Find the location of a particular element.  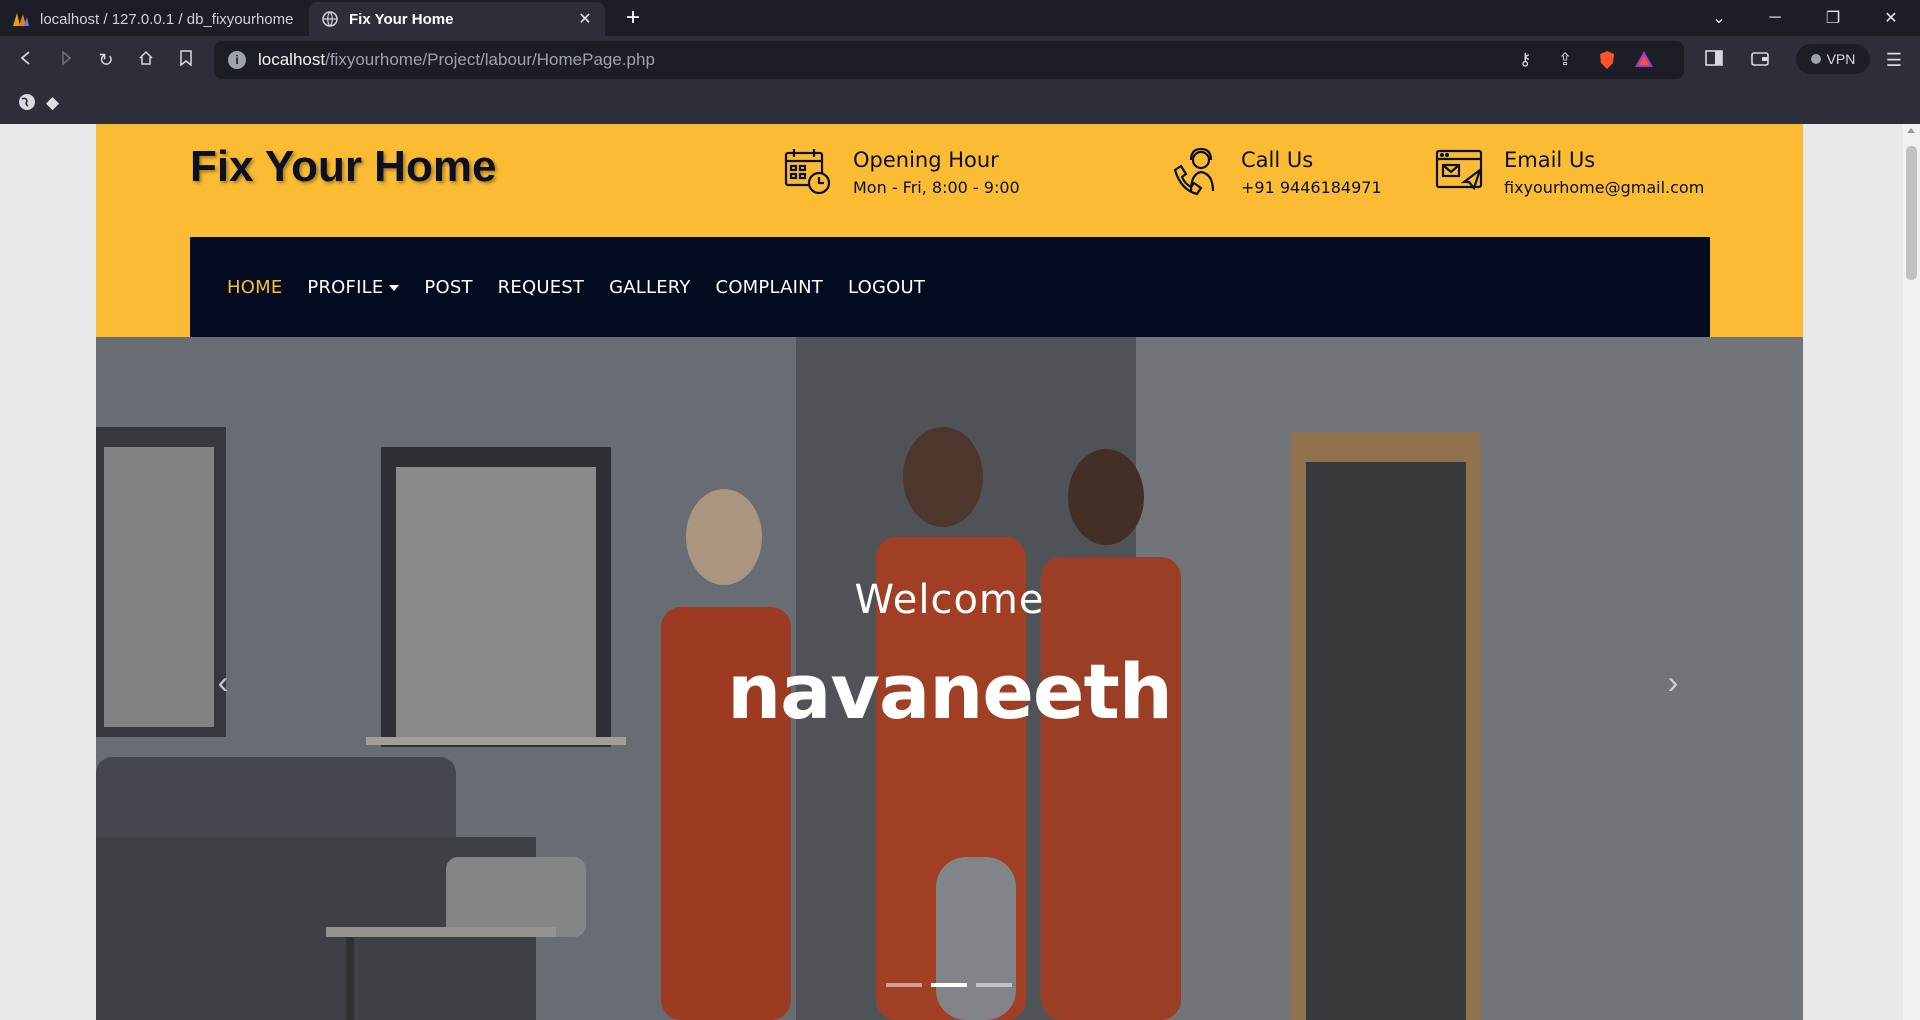

scroll-up-icon is located at coordinates (1911, 130).